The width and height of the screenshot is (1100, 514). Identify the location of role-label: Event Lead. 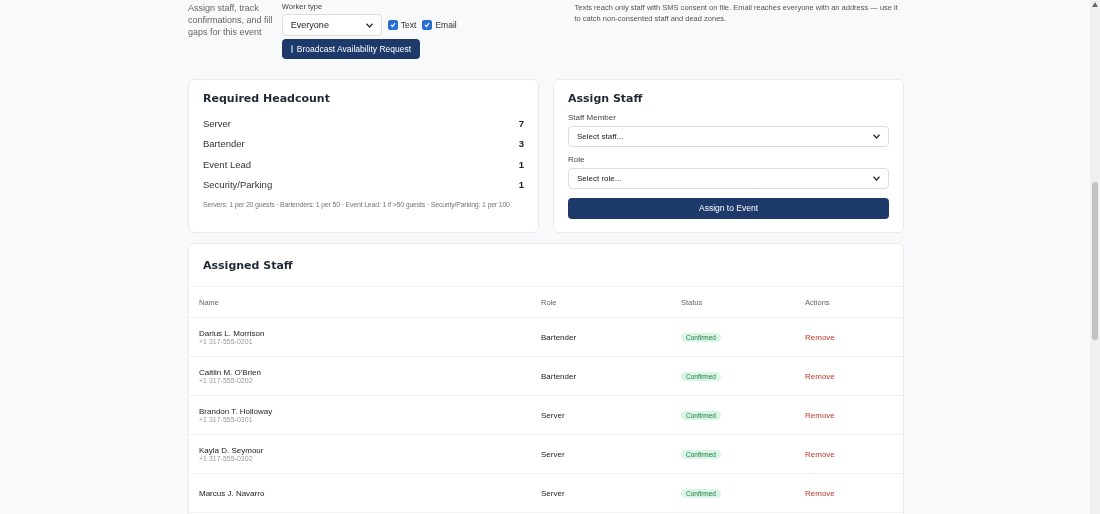
(227, 164).